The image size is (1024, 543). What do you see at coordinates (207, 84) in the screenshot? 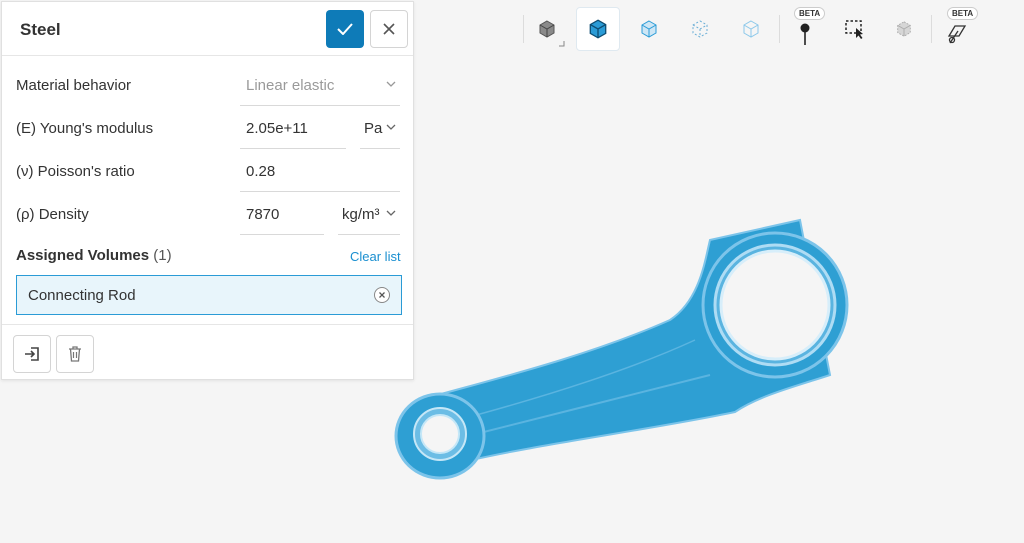
I see `material-behavior-row: Material behavior Linear elastic` at bounding box center [207, 84].